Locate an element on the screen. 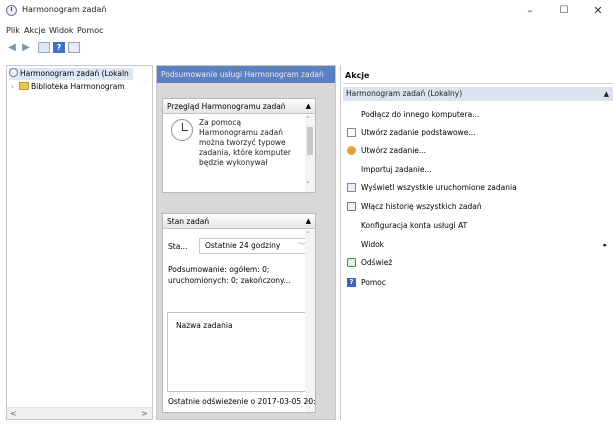 The image size is (613, 425). menu-view: Widok is located at coordinates (61, 30).